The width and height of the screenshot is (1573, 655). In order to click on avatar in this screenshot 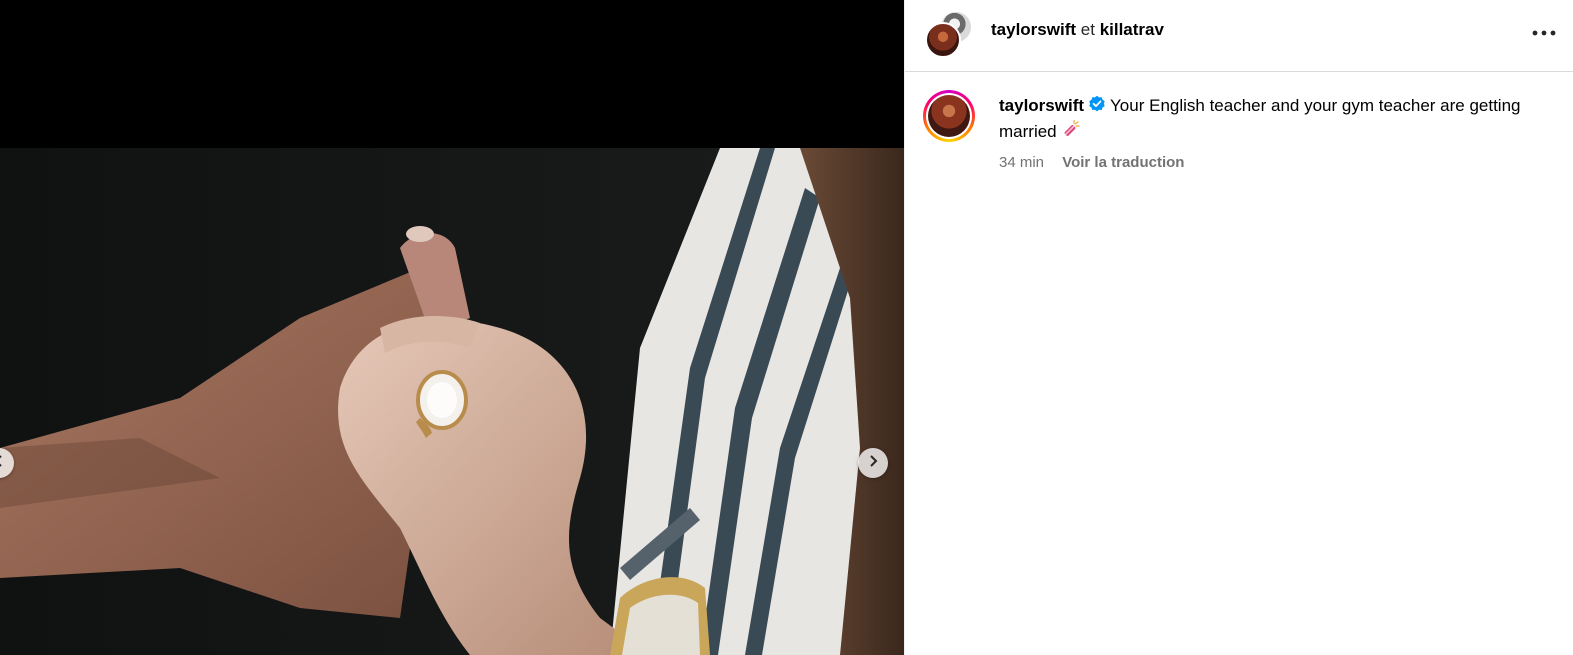, I will do `click(949, 116)`.